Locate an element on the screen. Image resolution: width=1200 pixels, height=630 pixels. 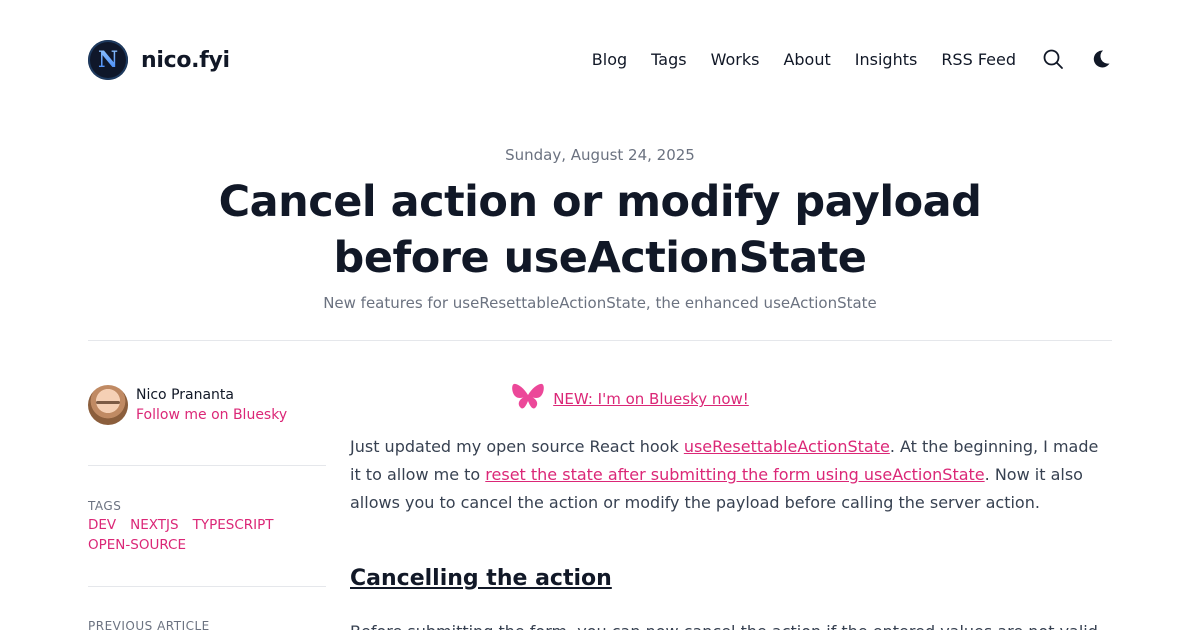
avatar is located at coordinates (108, 405).